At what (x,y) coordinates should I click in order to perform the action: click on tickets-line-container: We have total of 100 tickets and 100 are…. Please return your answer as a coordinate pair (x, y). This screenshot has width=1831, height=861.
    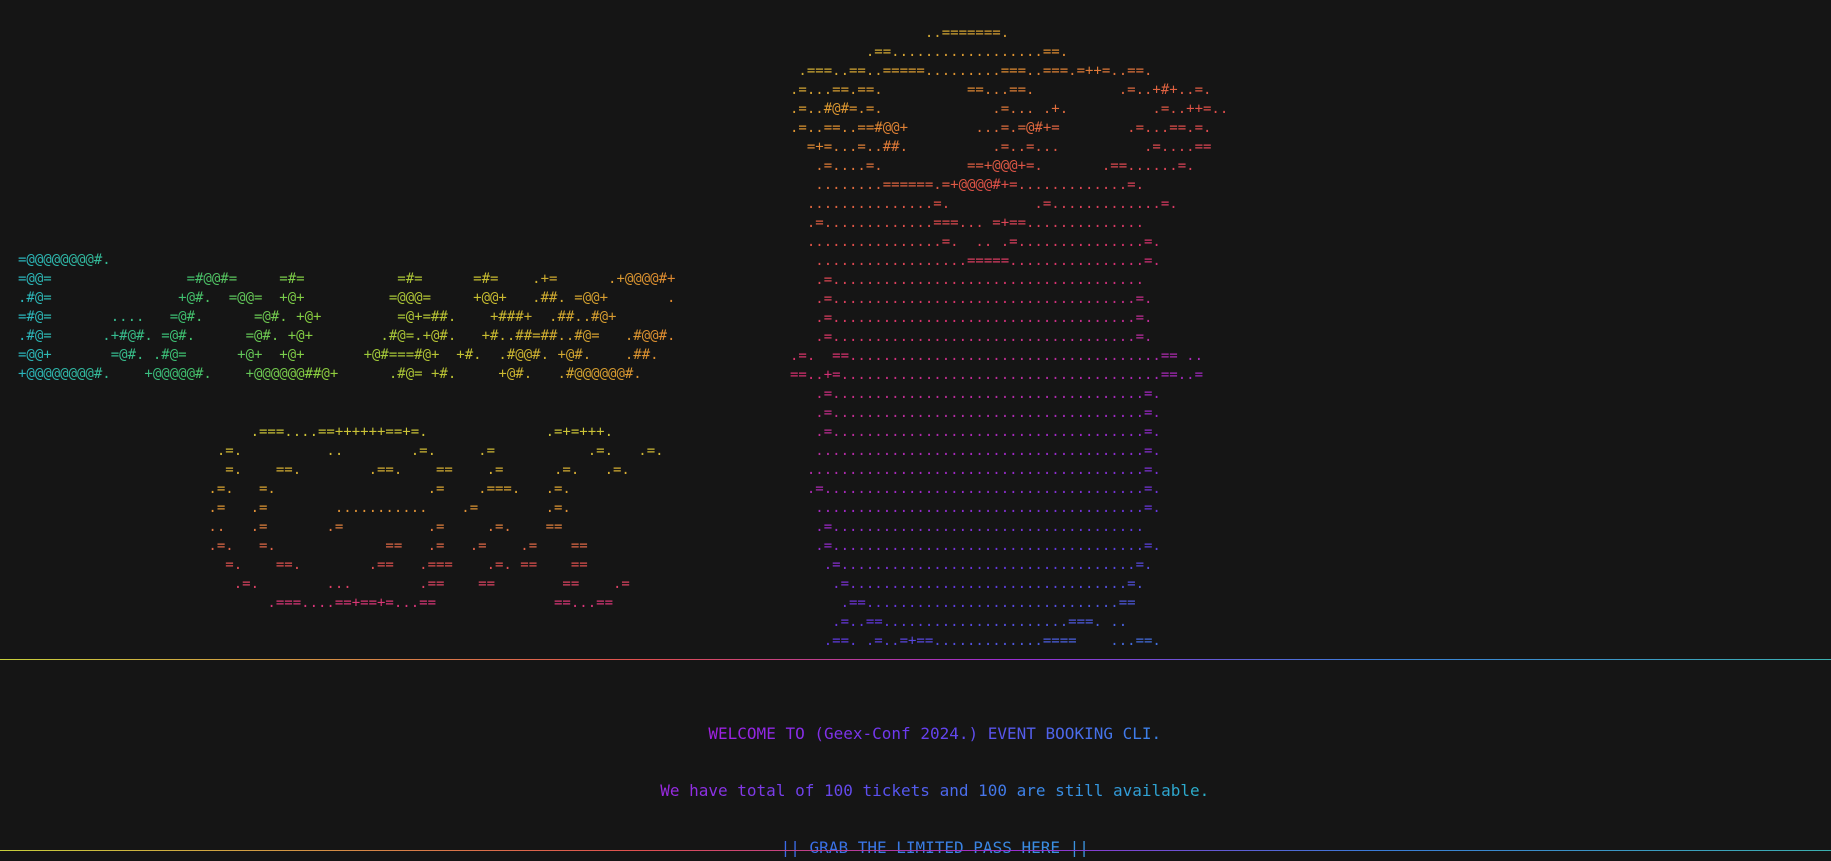
    Looking at the image, I should click on (915, 790).